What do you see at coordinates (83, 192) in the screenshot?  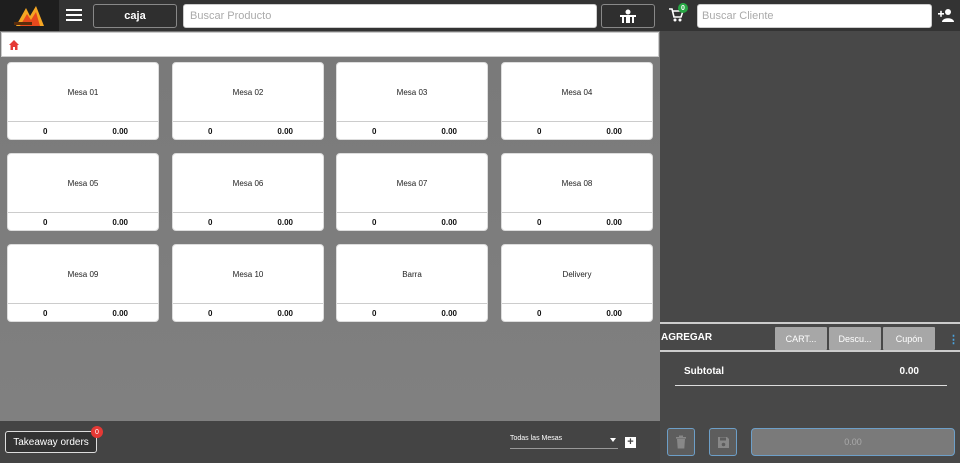 I see `mesa-card: Mesa 05 0 0.00` at bounding box center [83, 192].